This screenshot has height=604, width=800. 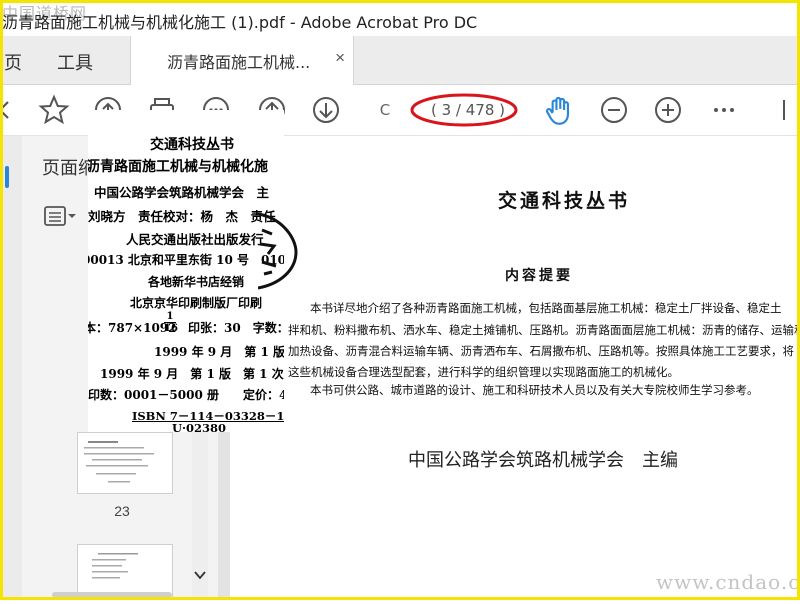 What do you see at coordinates (385, 110) in the screenshot?
I see `page-number-input: C` at bounding box center [385, 110].